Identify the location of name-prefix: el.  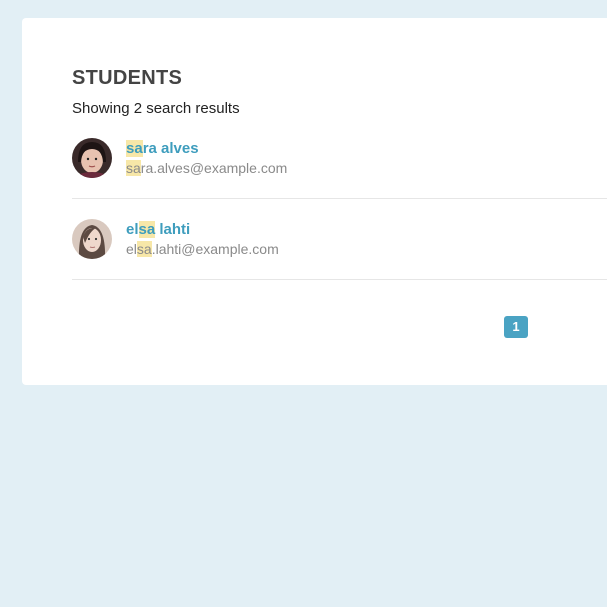
(132, 229).